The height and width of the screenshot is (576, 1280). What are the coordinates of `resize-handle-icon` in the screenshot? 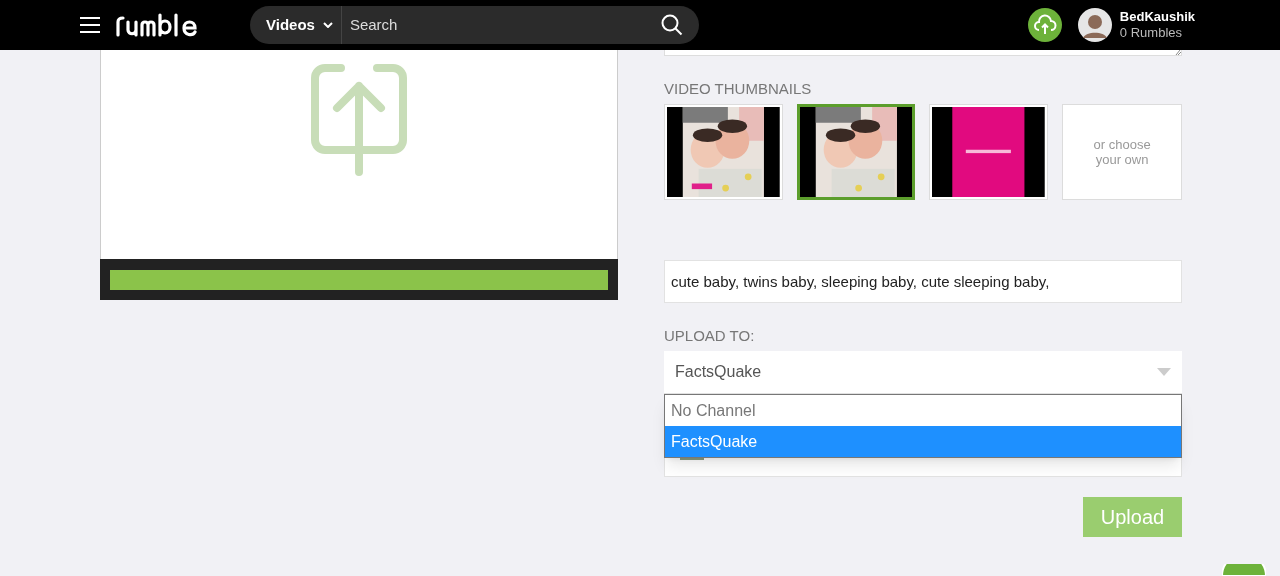 It's located at (1178, 52).